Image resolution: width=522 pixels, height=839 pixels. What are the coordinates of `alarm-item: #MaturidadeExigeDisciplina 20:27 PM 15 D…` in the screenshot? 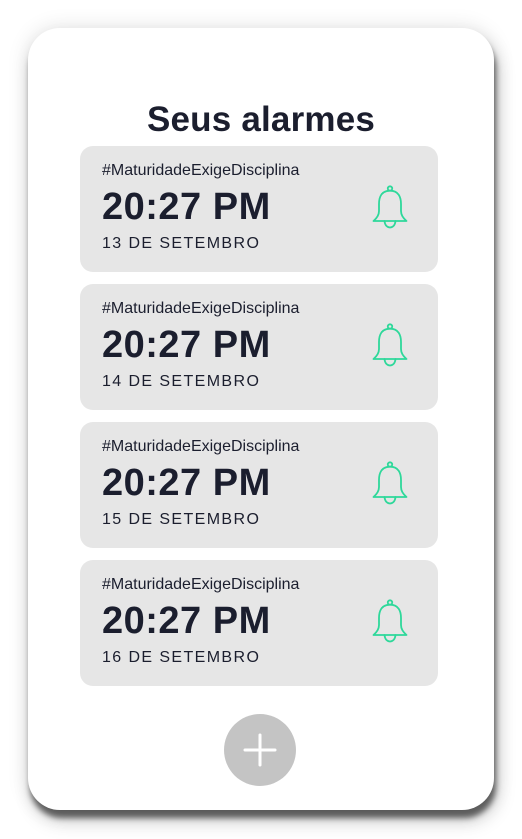 It's located at (259, 485).